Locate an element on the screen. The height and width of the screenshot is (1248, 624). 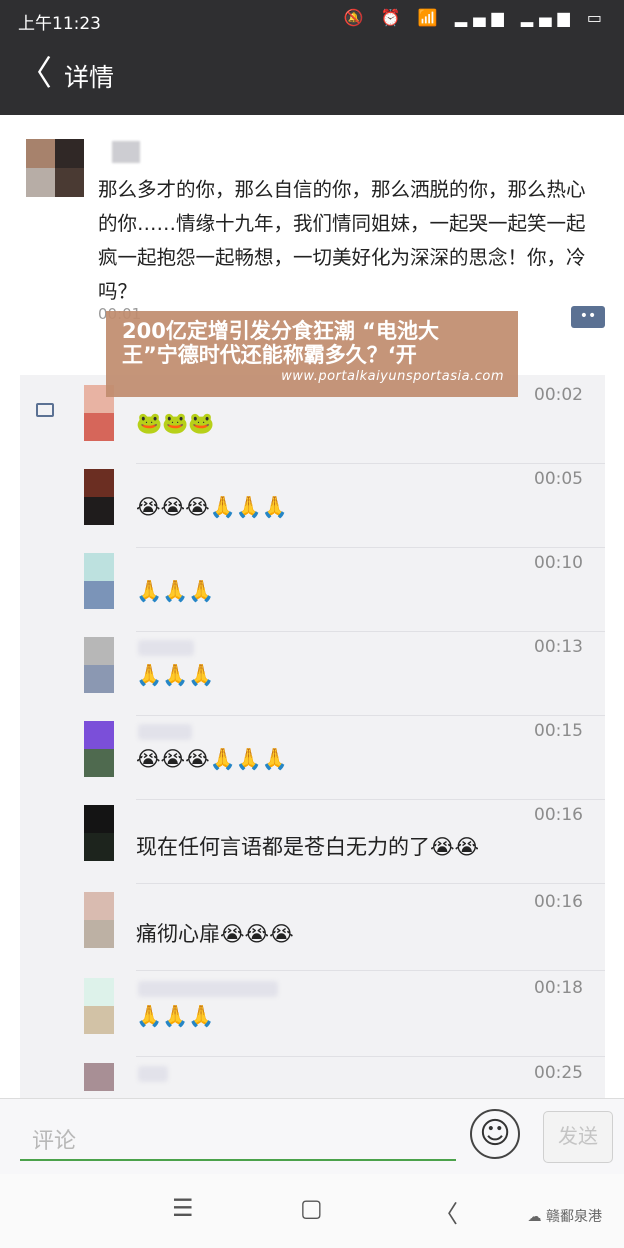
overlay-headline-line2: 王”宁德时代还能称霸多久？‘开 is located at coordinates (269, 355).